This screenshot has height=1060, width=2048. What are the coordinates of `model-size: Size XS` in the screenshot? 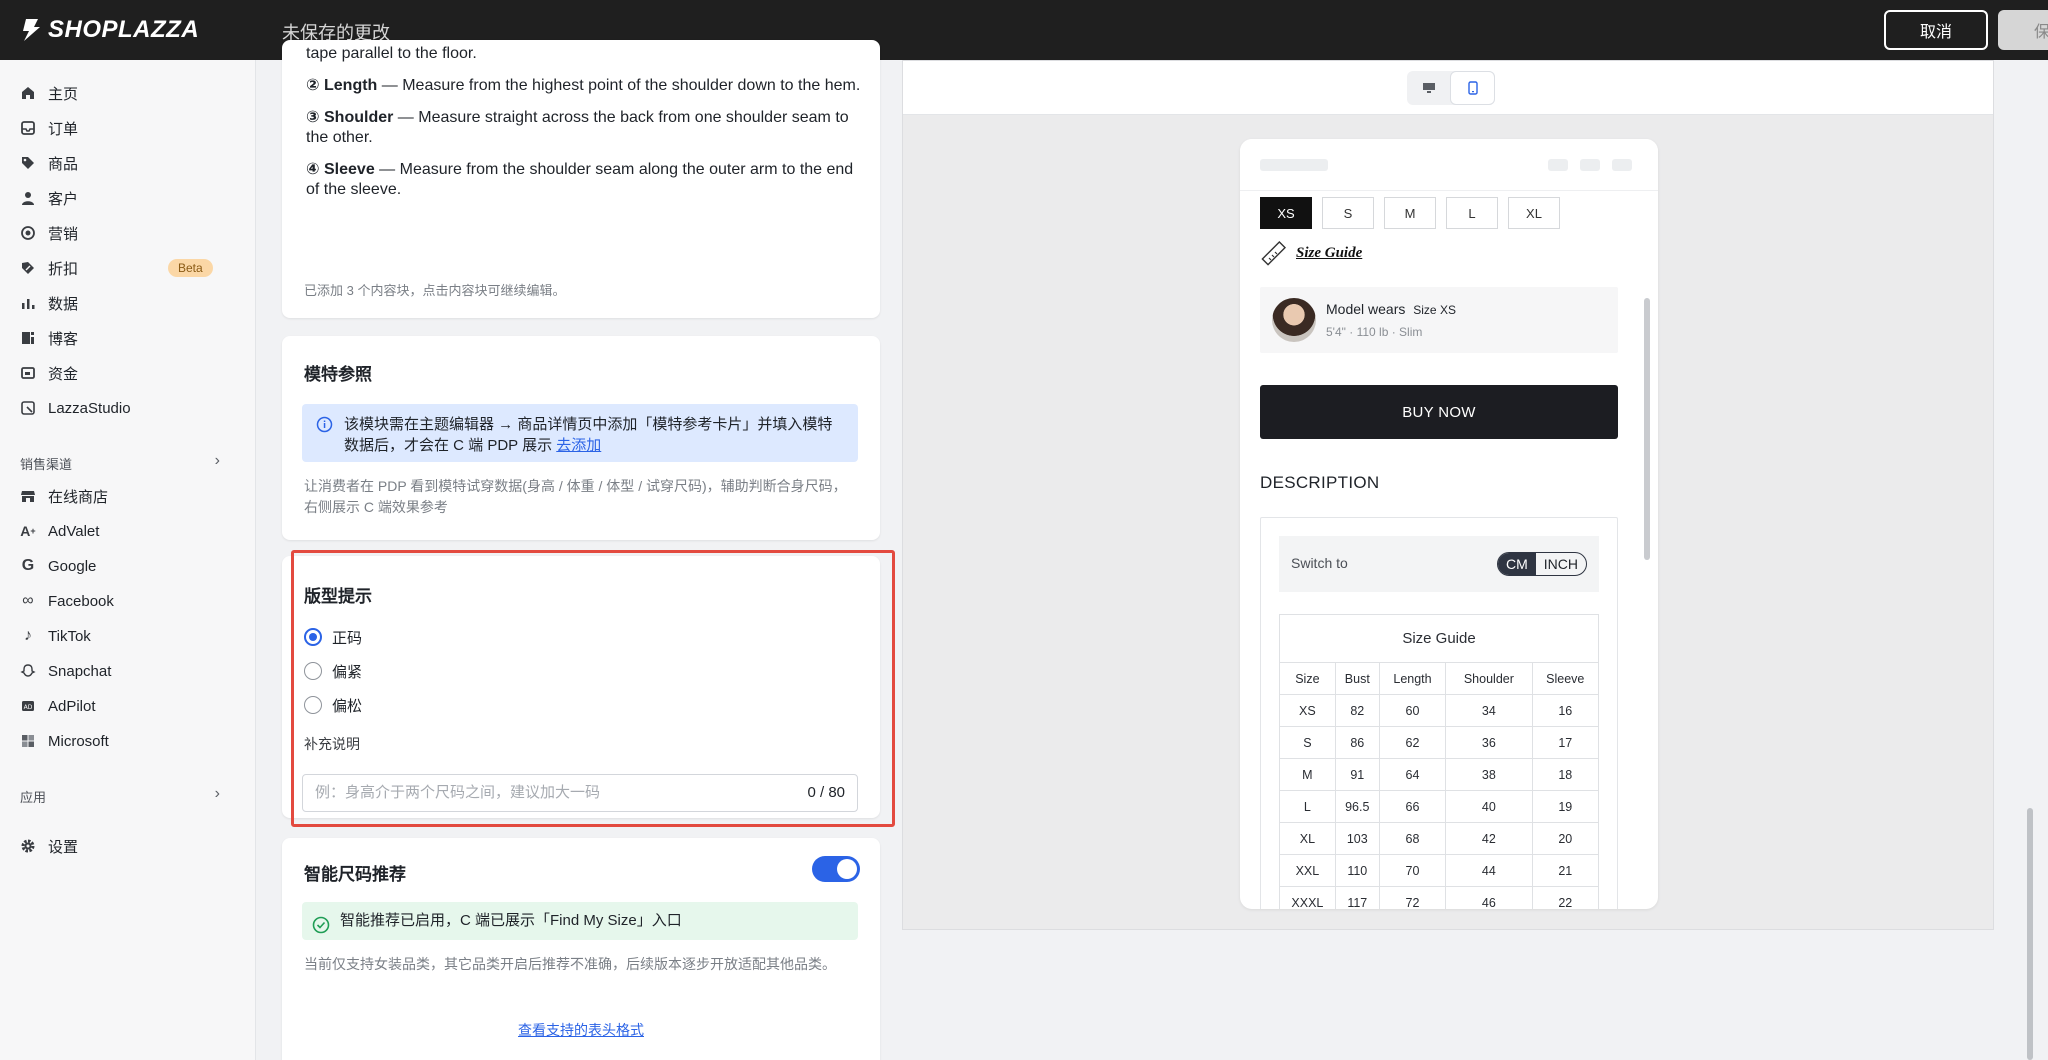 It's located at (1434, 310).